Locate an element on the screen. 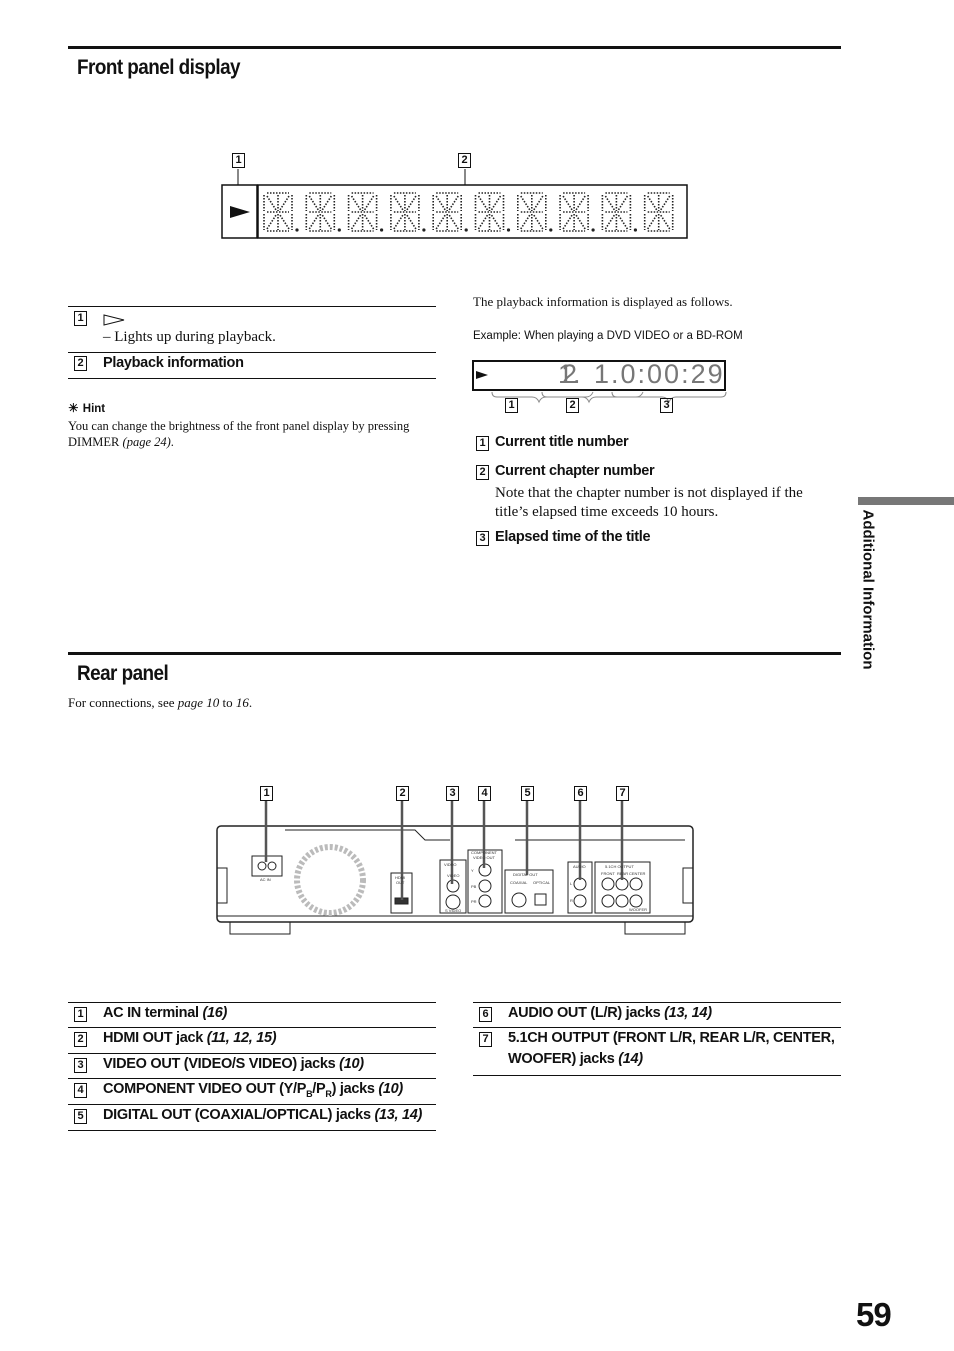 Image resolution: width=954 pixels, height=1351 pixels. label-front: FRONT is located at coordinates (608, 873).